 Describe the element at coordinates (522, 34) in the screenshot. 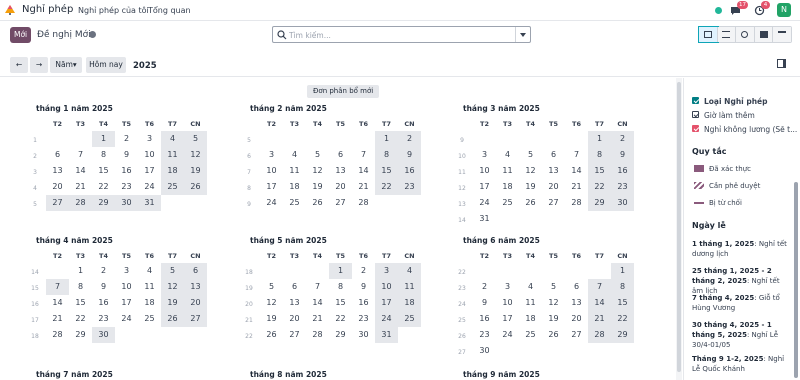

I see `search-options-toggle` at that location.